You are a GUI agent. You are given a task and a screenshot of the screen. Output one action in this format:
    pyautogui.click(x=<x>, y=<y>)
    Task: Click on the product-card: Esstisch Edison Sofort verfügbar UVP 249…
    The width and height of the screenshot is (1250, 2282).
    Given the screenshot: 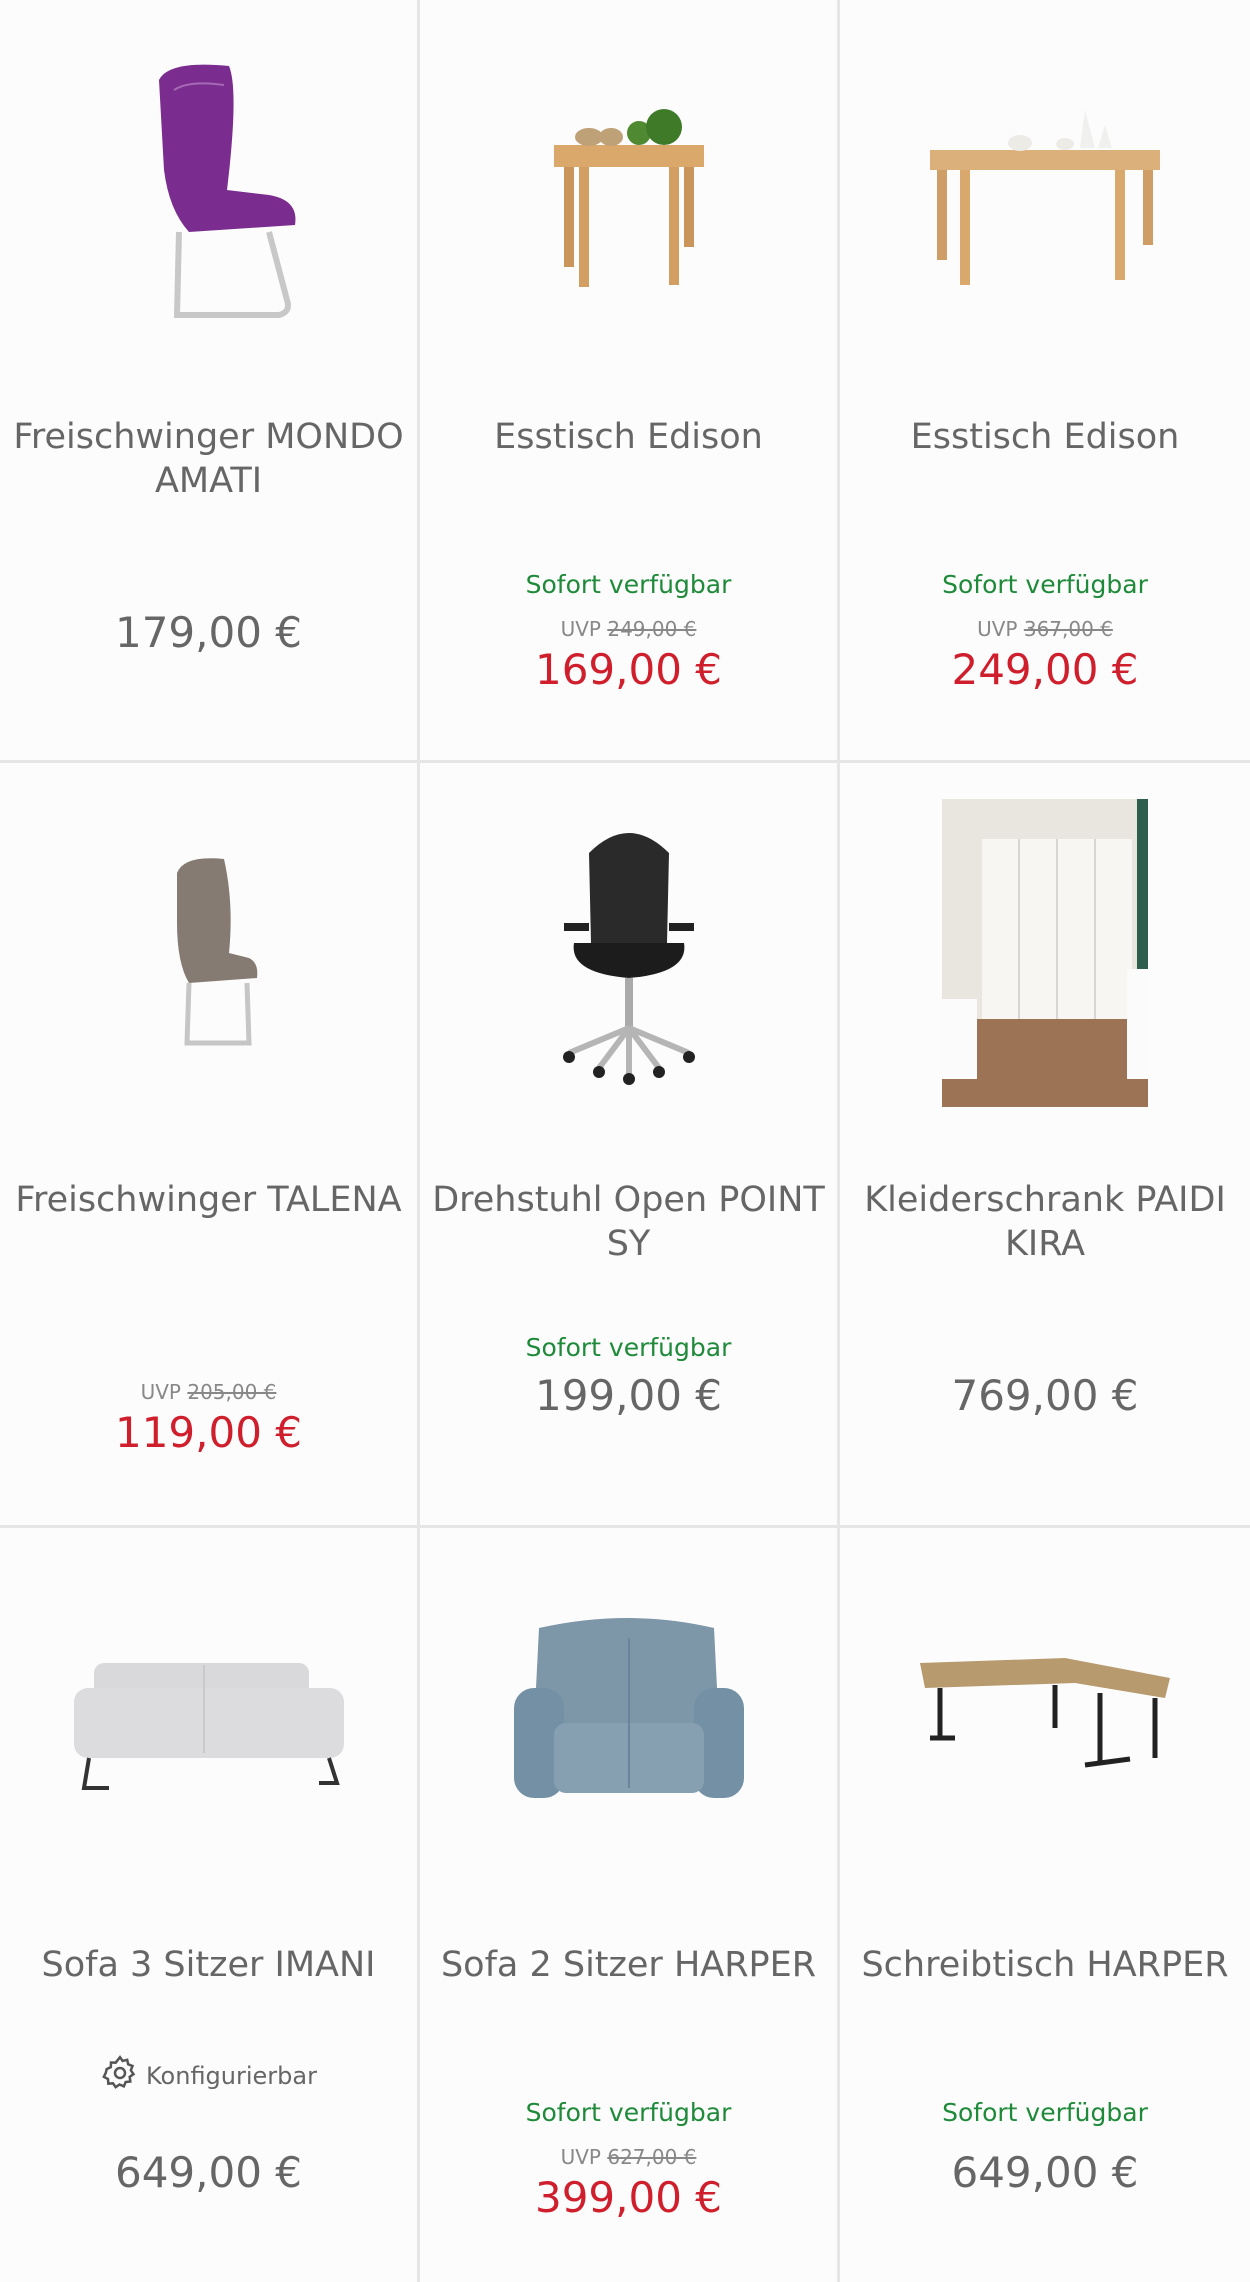 What is the action you would take?
    pyautogui.click(x=628, y=380)
    